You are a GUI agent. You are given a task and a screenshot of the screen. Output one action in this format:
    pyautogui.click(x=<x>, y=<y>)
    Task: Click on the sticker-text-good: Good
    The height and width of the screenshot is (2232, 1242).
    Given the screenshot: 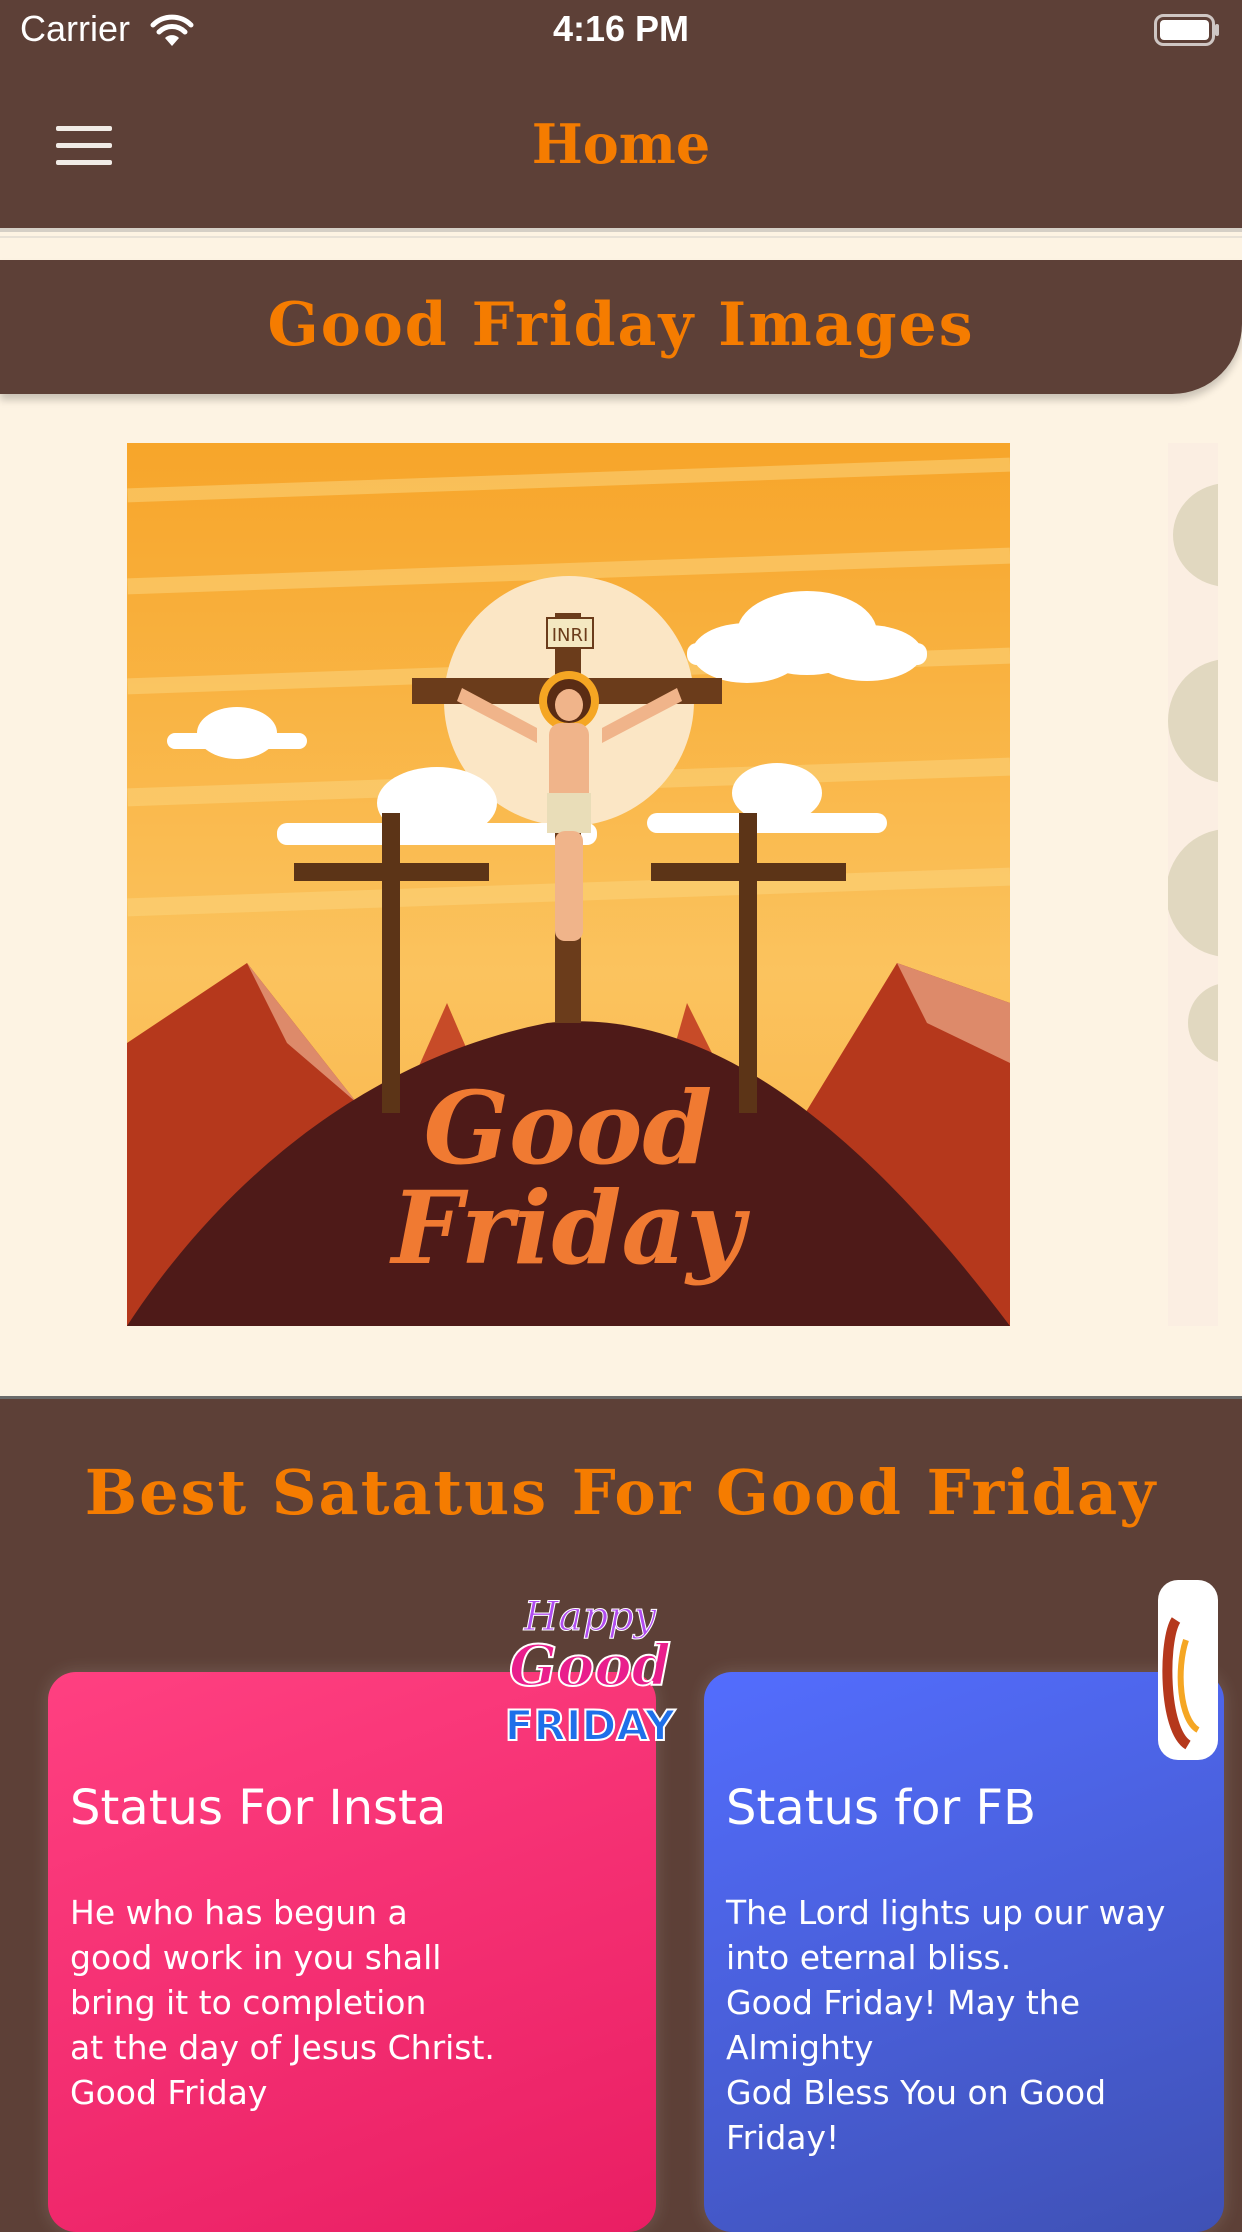 What is the action you would take?
    pyautogui.click(x=590, y=1666)
    